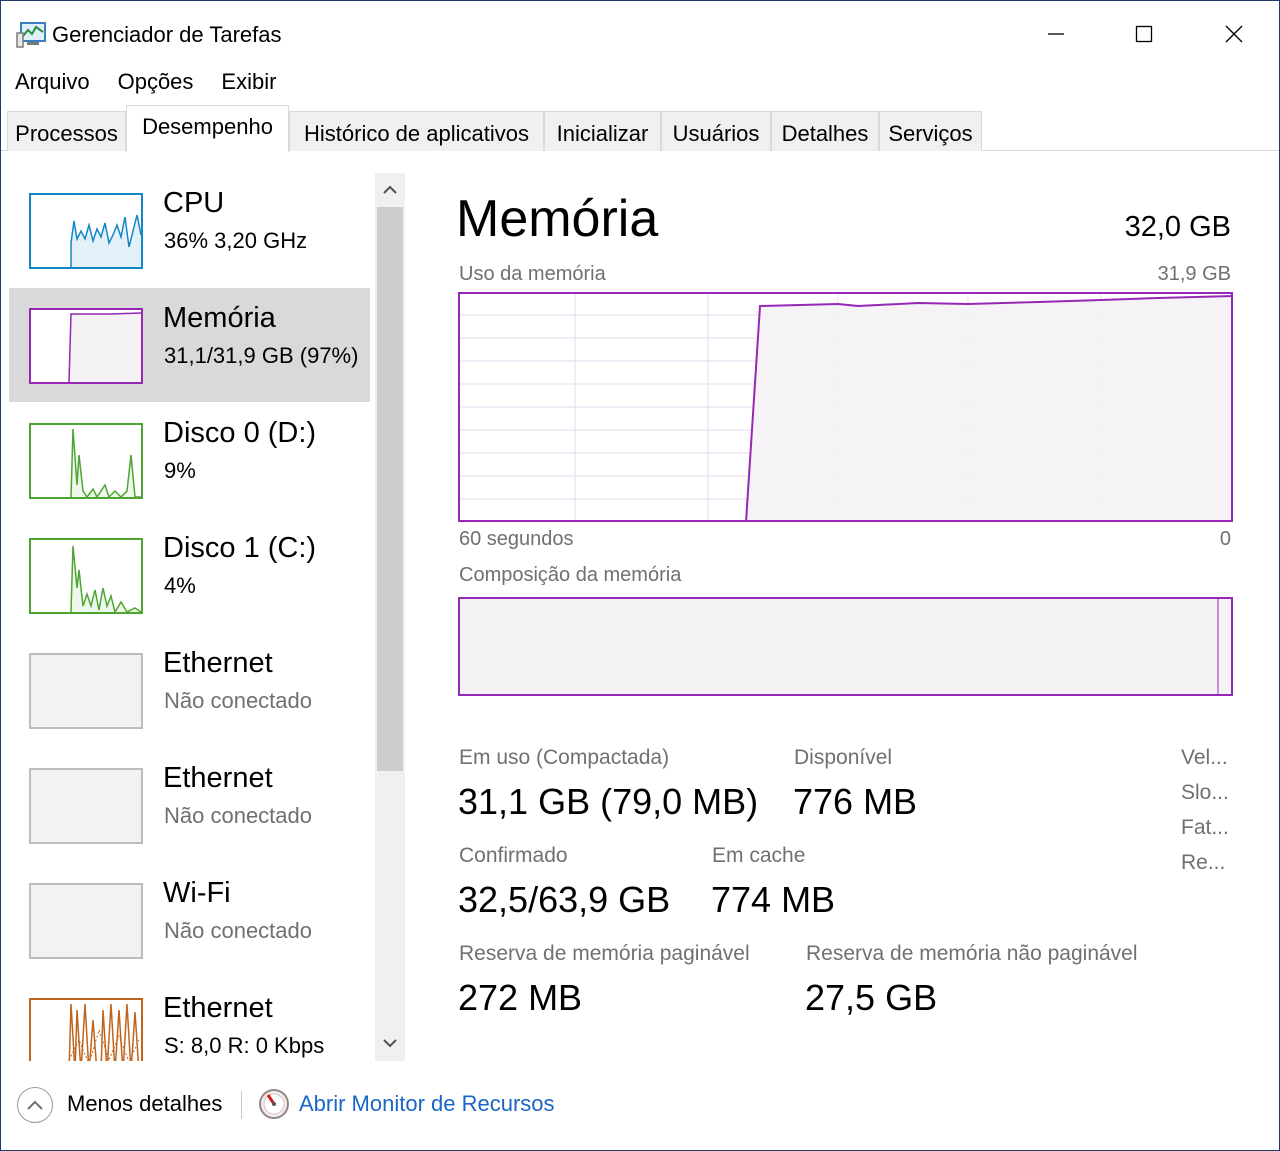 The height and width of the screenshot is (1151, 1280). I want to click on tab-historico: Histórico de aplicativos, so click(416, 131).